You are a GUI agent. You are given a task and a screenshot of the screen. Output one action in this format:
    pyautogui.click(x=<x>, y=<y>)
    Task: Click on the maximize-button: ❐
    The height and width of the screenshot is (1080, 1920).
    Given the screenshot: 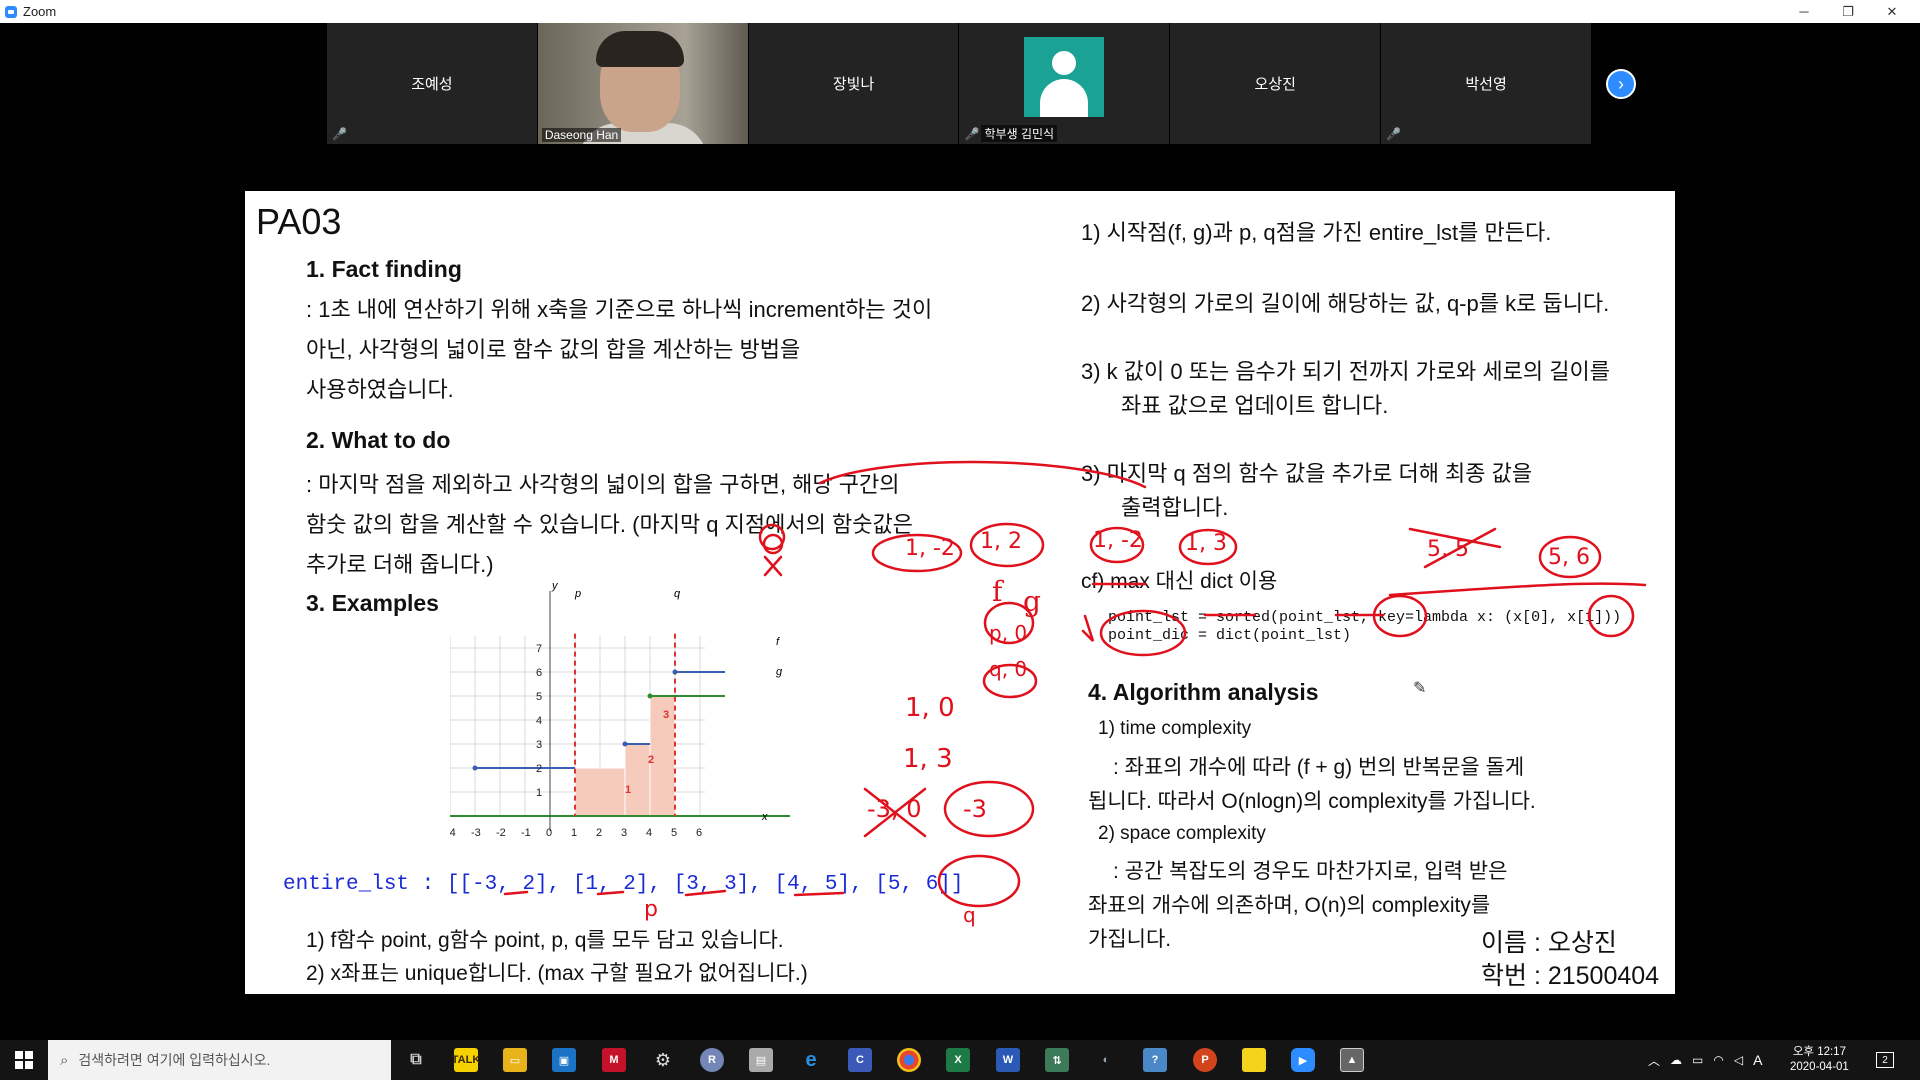 What is the action you would take?
    pyautogui.click(x=1848, y=11)
    